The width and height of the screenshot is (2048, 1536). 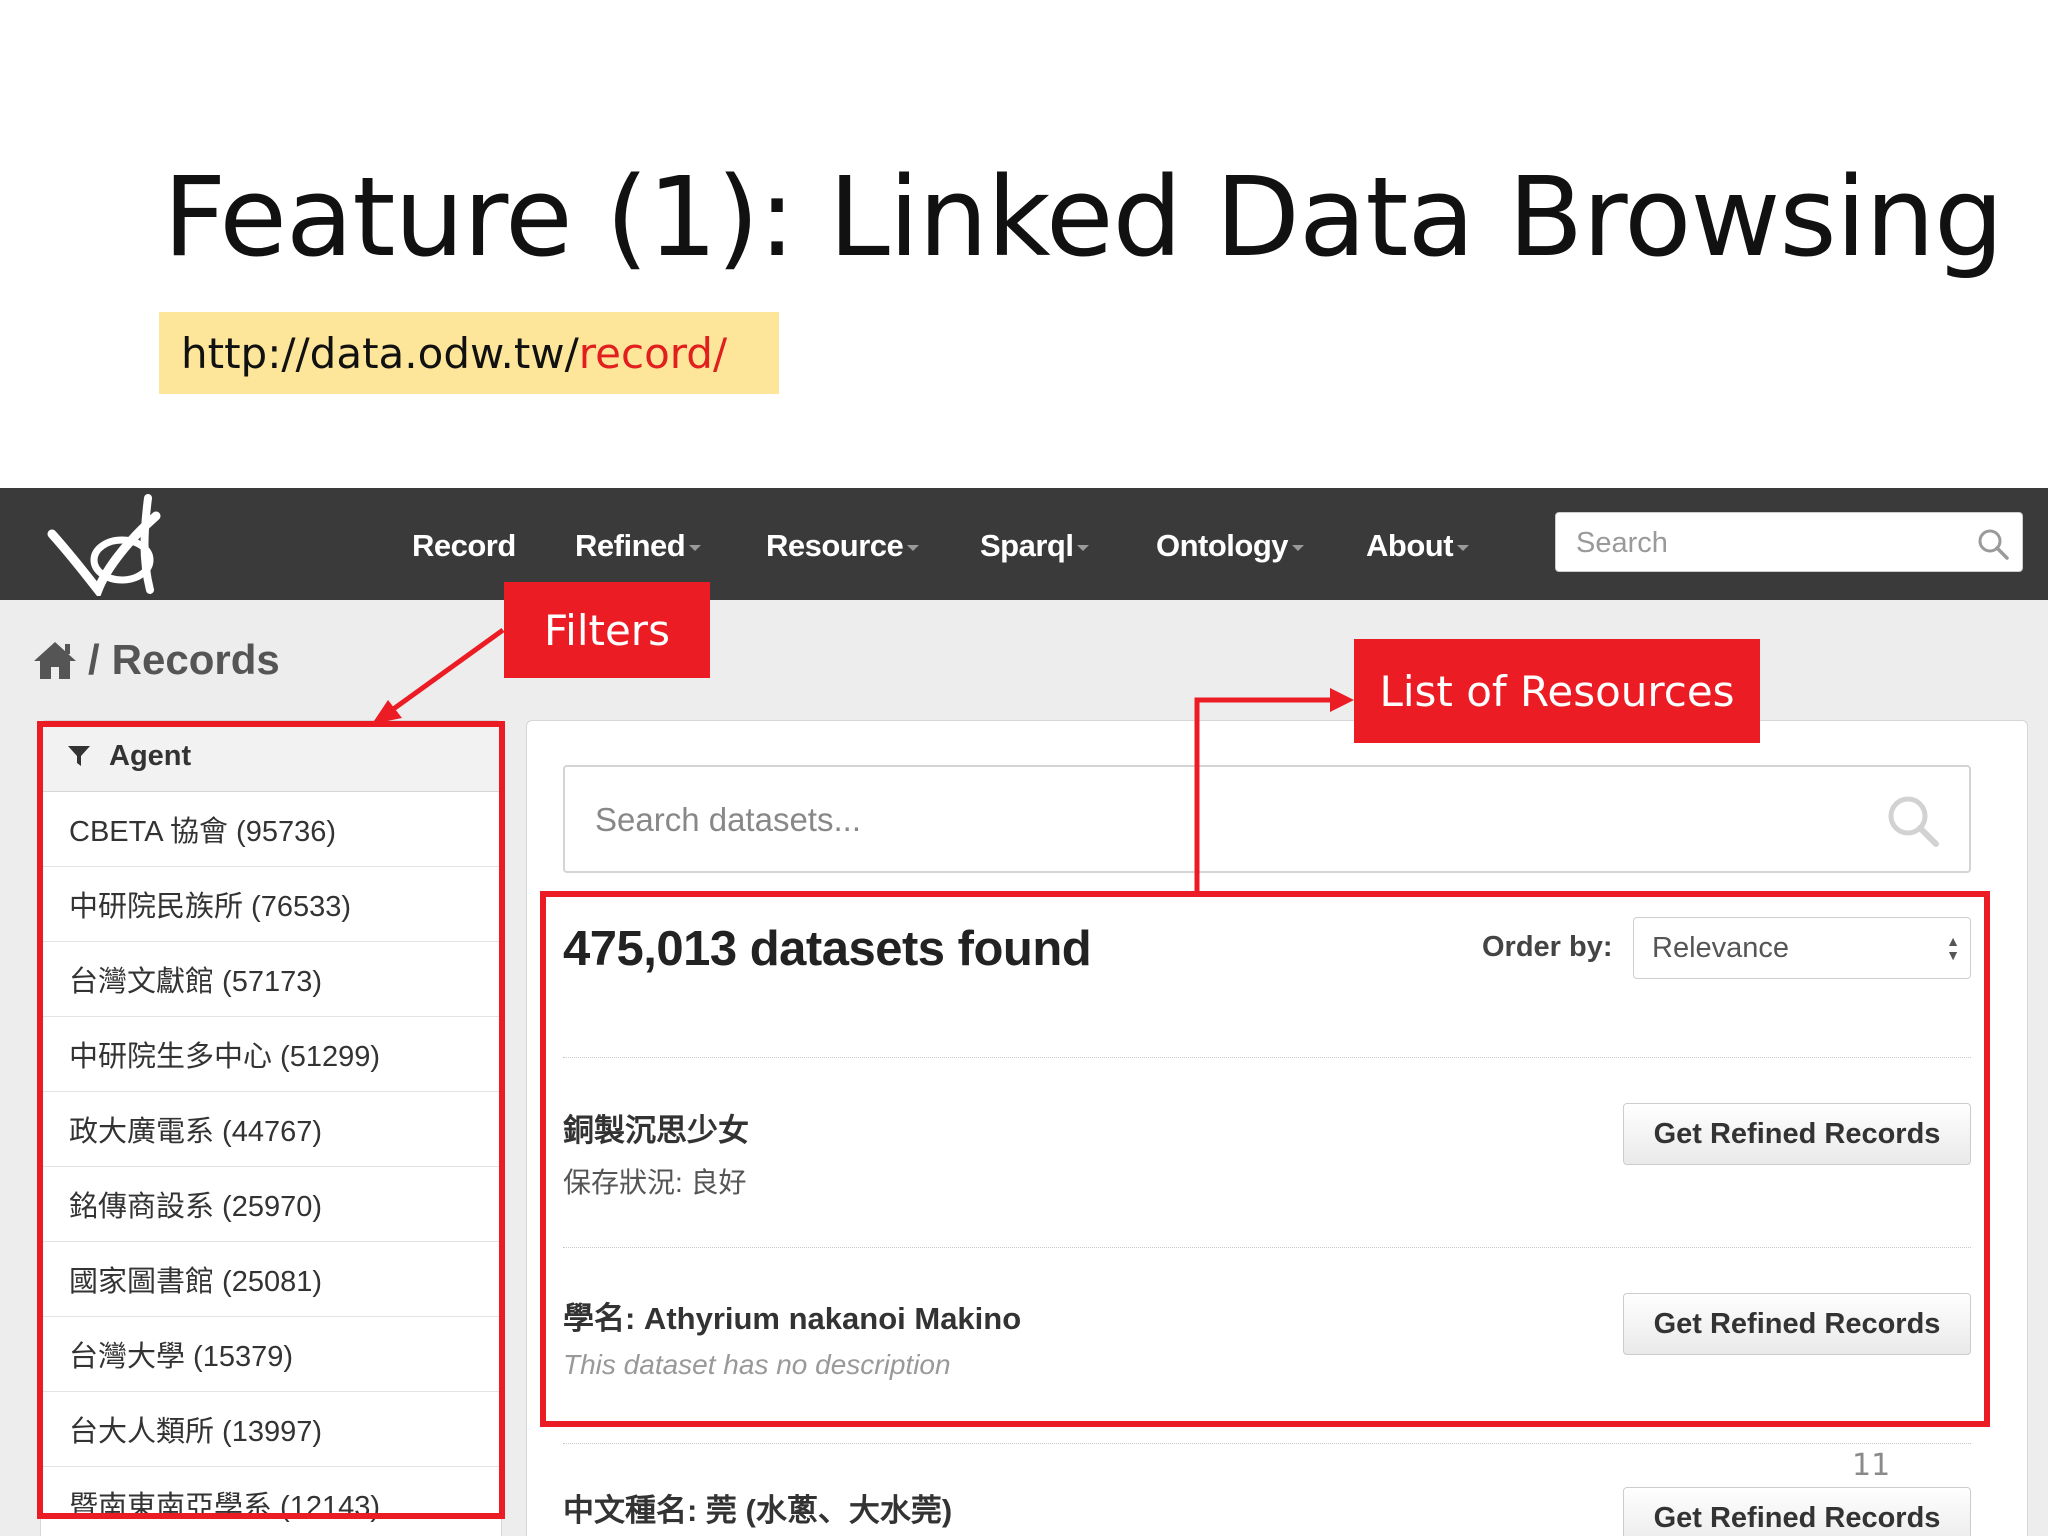 What do you see at coordinates (271, 756) in the screenshot?
I see `facet-header: Agent` at bounding box center [271, 756].